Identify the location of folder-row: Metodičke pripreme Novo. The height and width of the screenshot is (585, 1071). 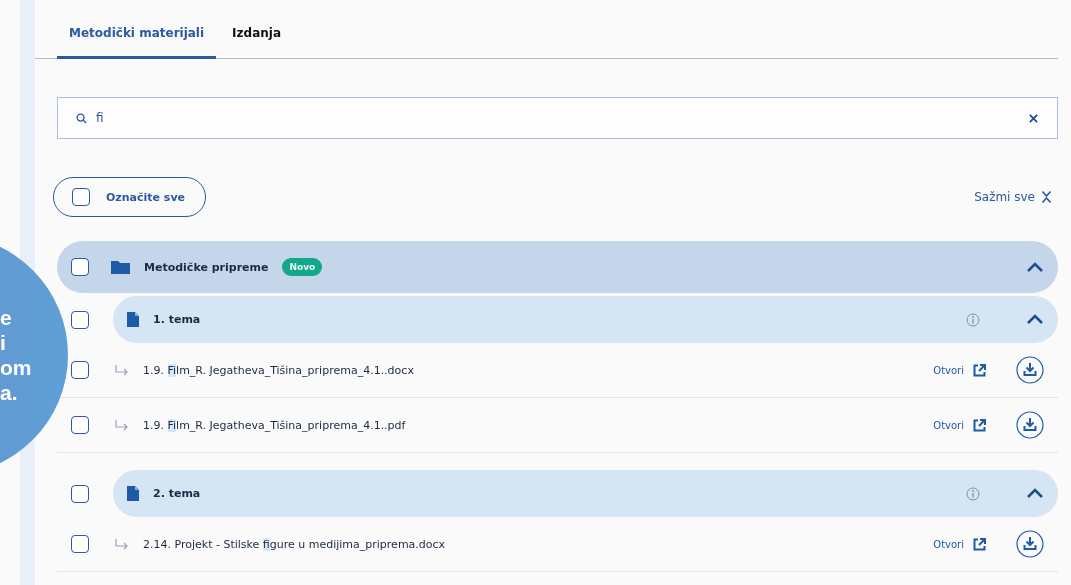
(557, 267).